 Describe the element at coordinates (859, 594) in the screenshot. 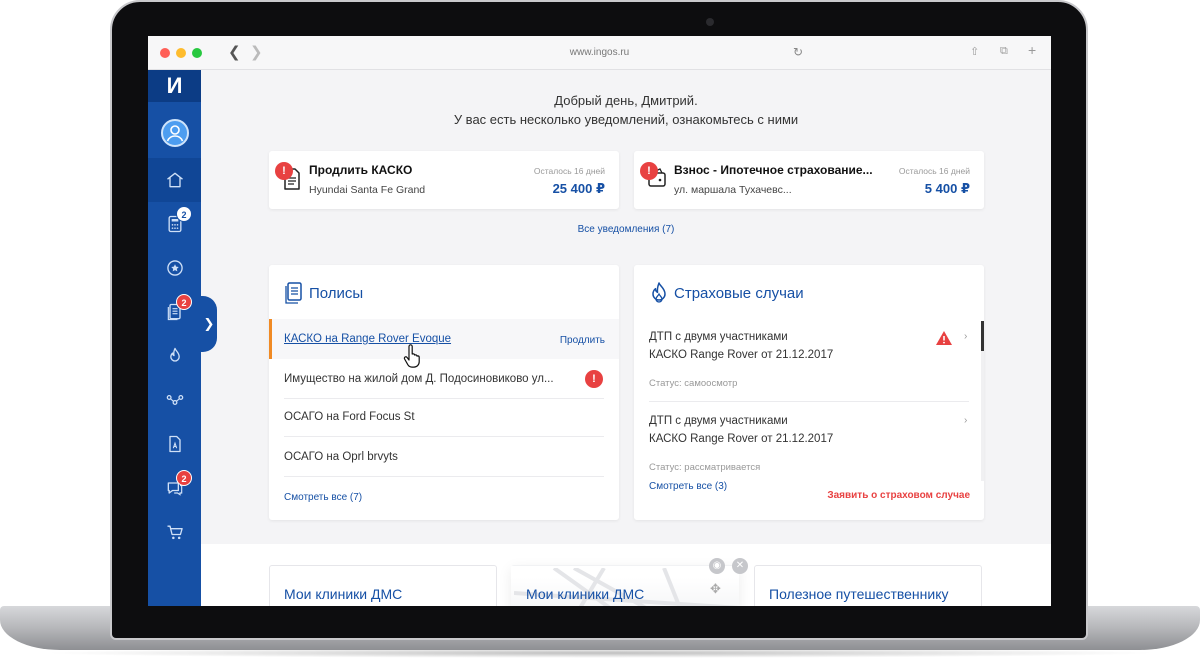

I see `card-title: Полезное путешественнику` at that location.